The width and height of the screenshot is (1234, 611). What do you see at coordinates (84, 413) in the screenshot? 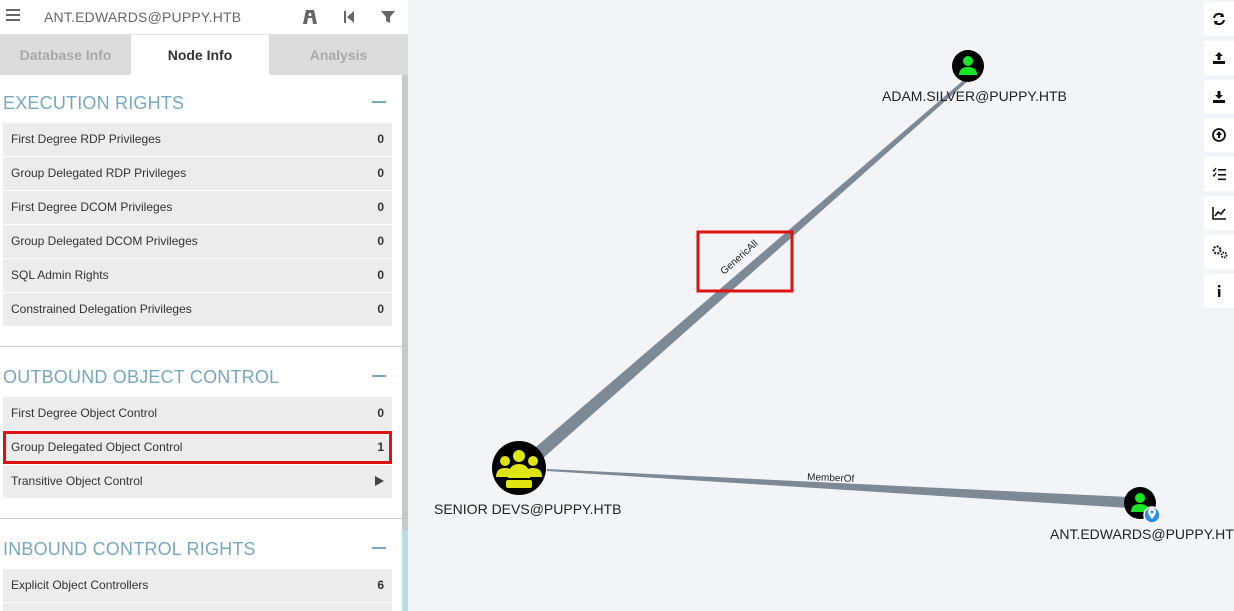
I see `row-label: First Degree Object Control` at bounding box center [84, 413].